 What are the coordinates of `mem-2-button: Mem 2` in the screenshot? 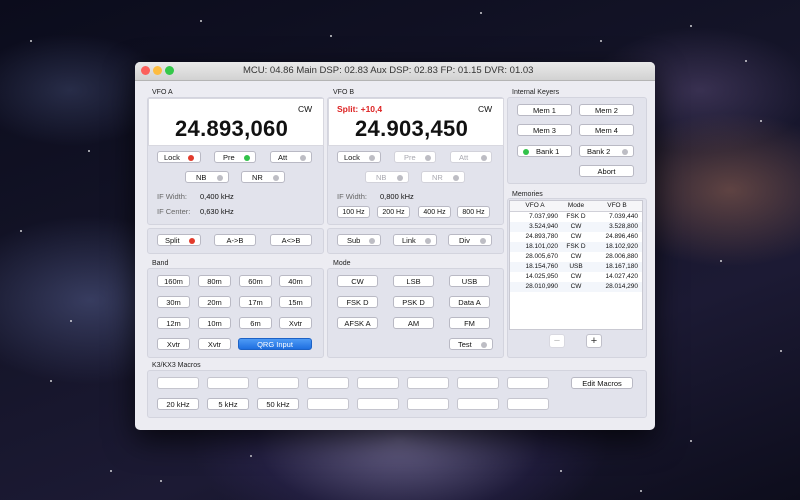 It's located at (606, 110).